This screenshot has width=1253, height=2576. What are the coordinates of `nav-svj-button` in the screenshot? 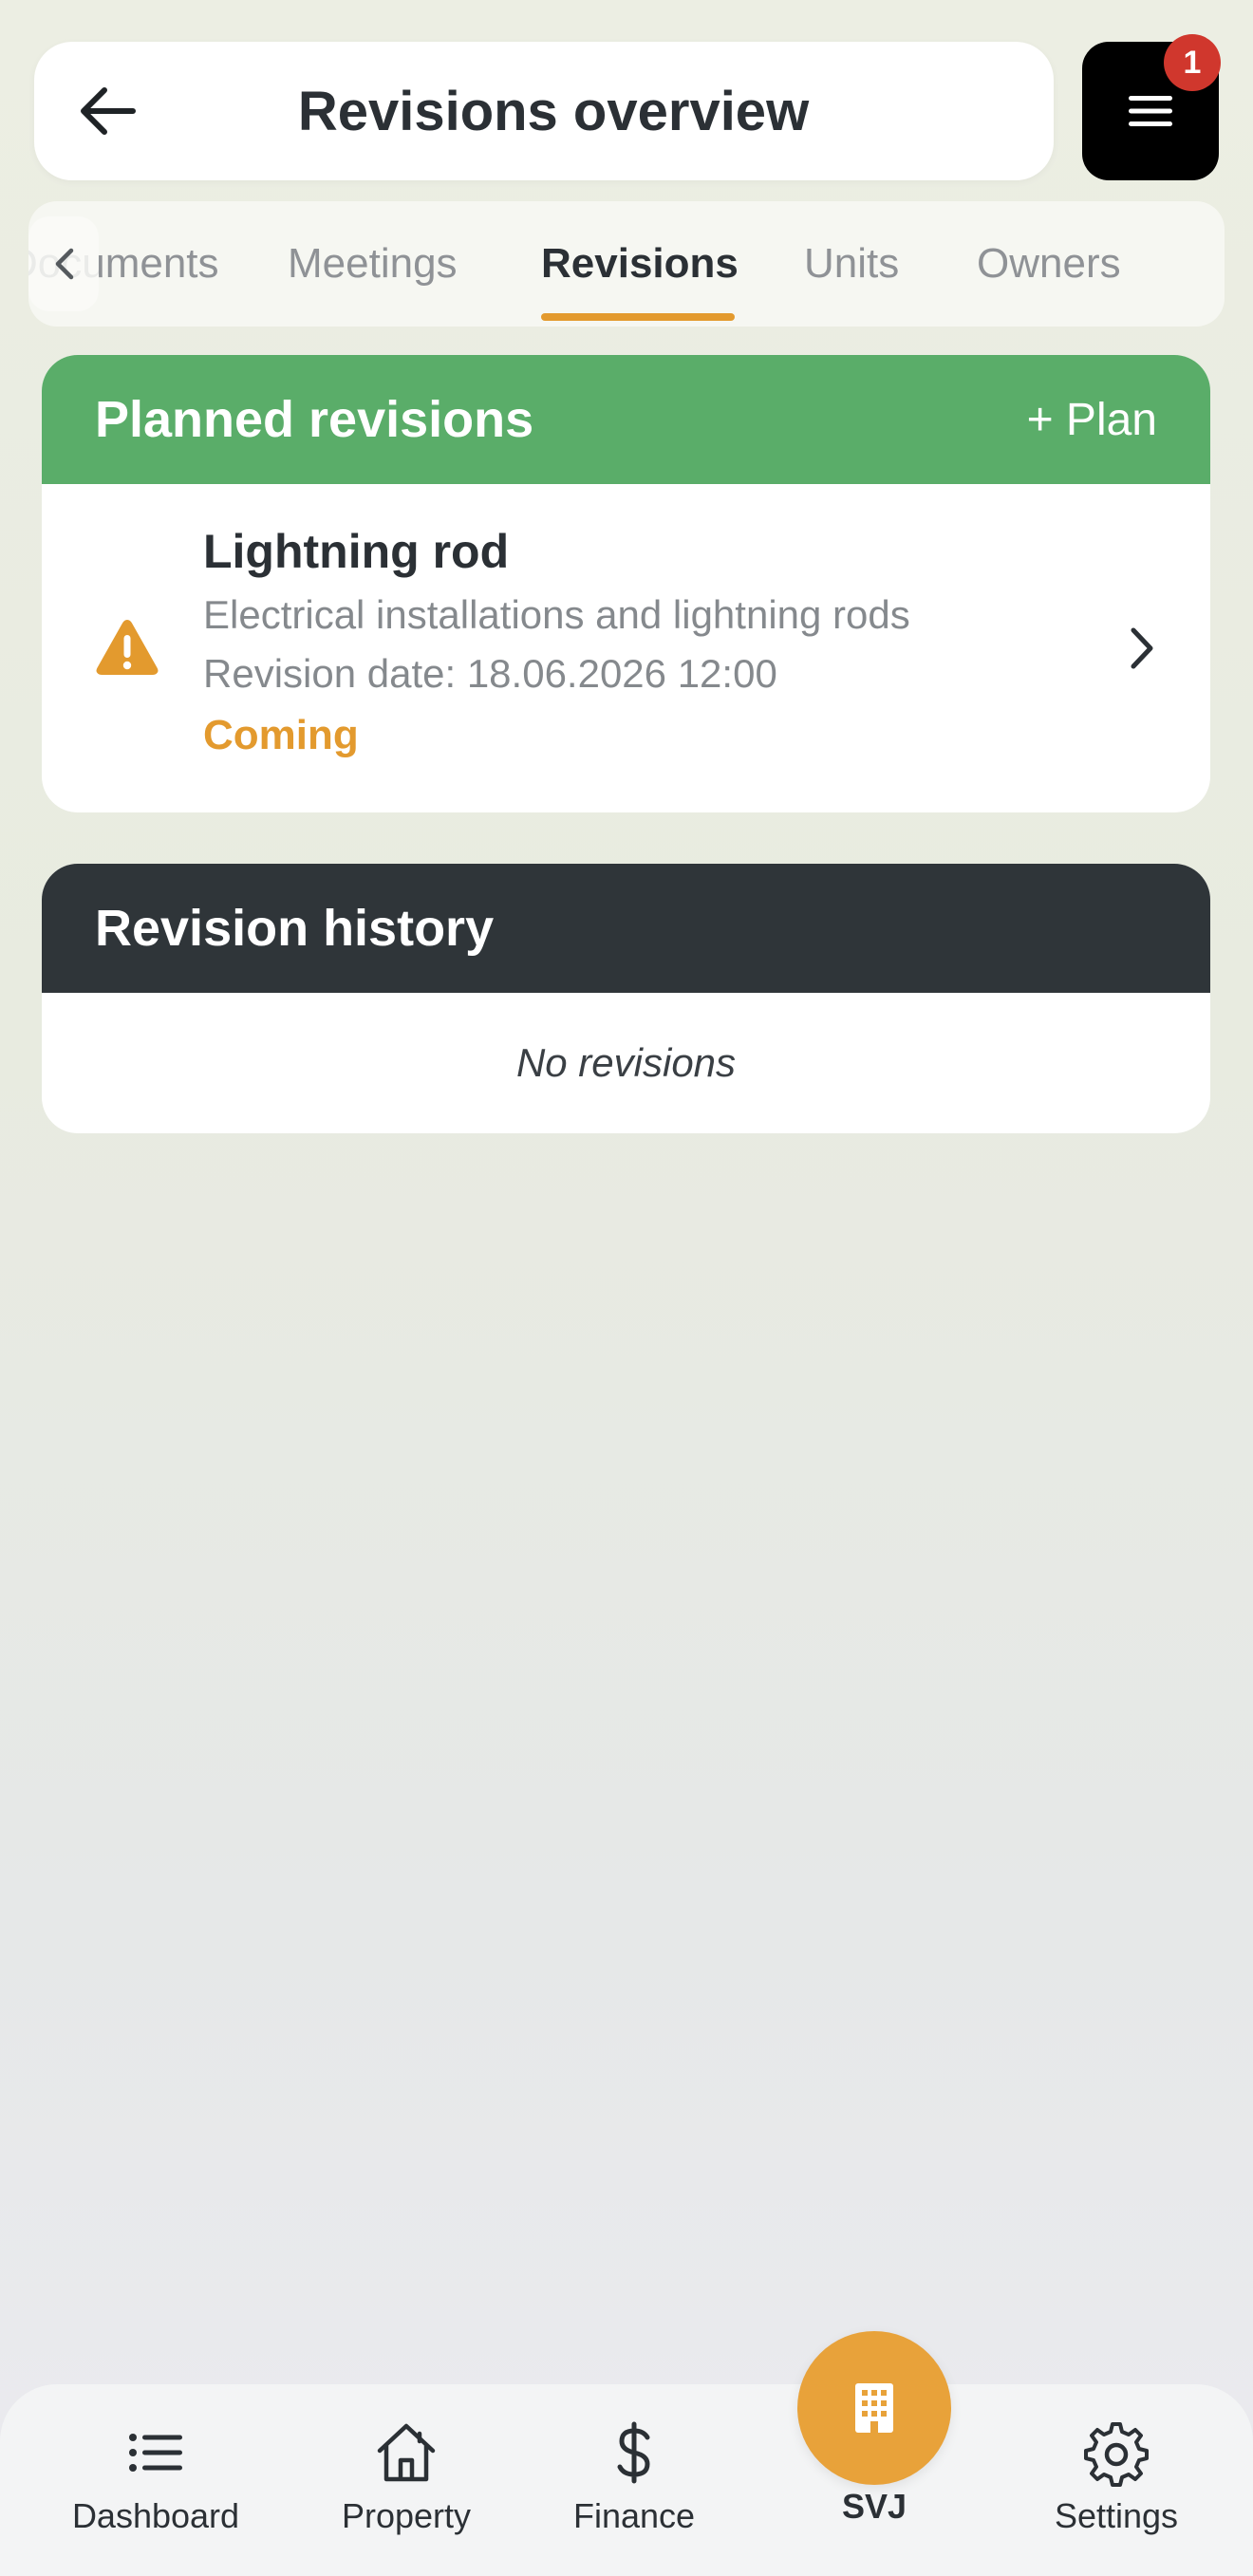 It's located at (874, 2408).